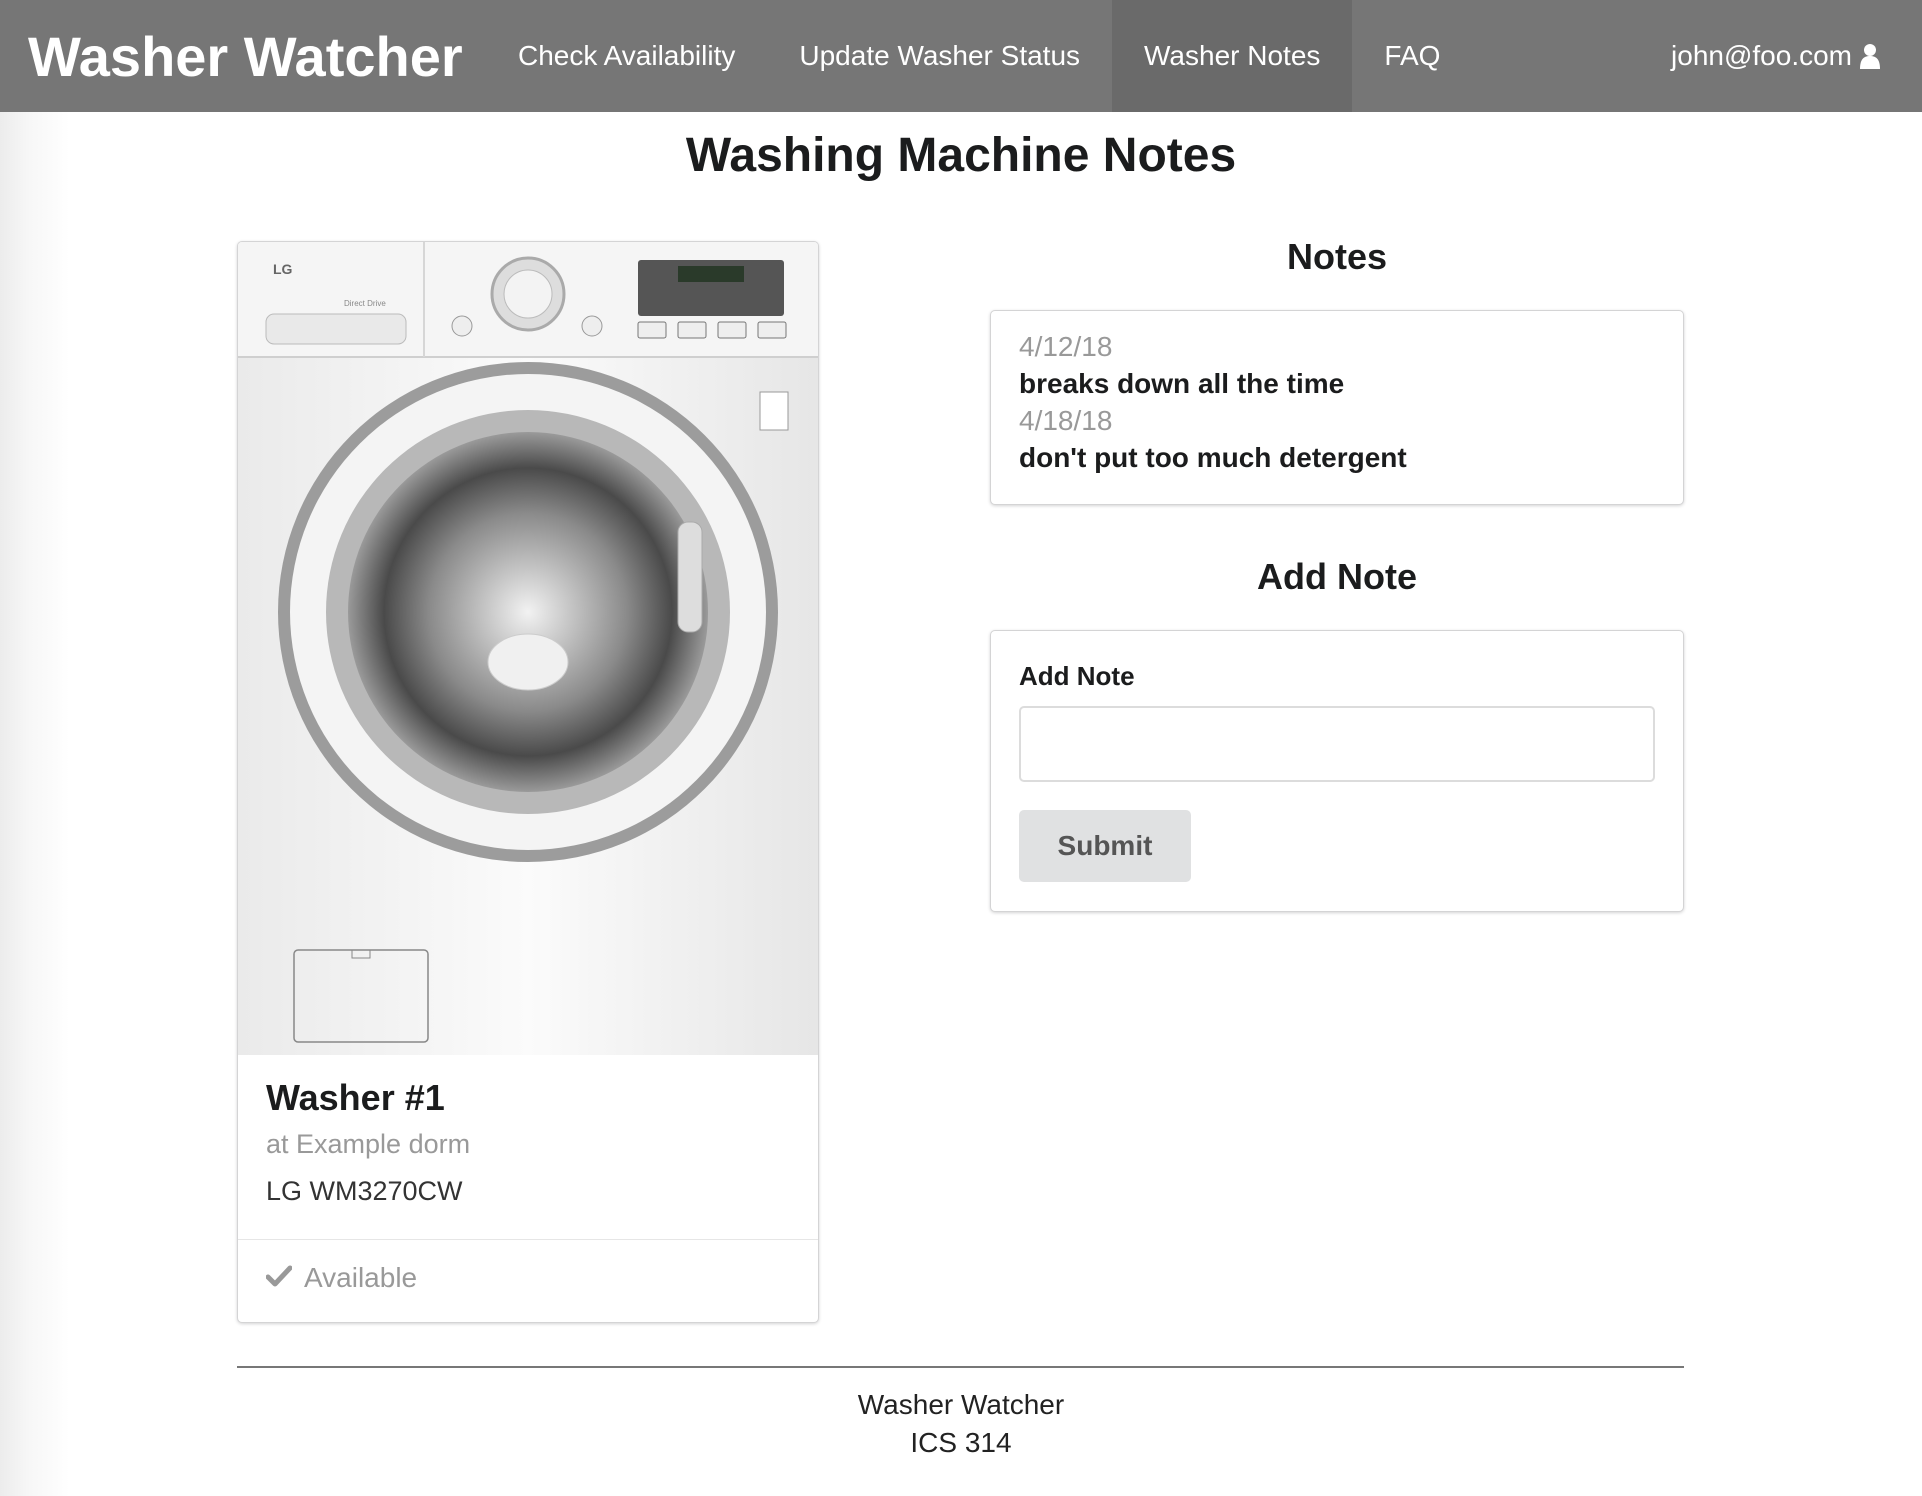 This screenshot has height=1496, width=1922. What do you see at coordinates (243, 56) in the screenshot?
I see `brand-logo: Washer Watcher` at bounding box center [243, 56].